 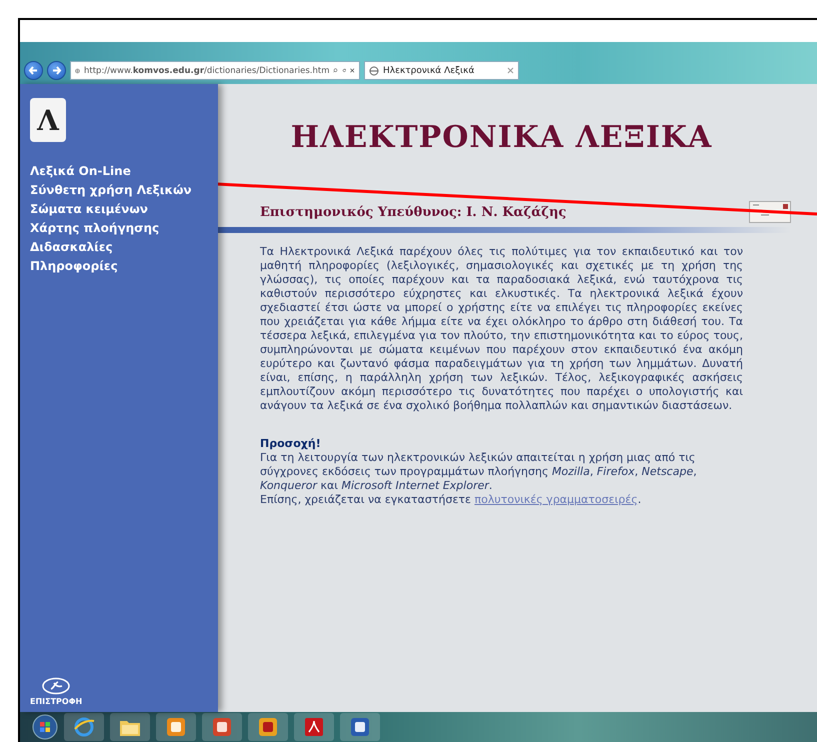 I want to click on search-icon, so click(x=335, y=70).